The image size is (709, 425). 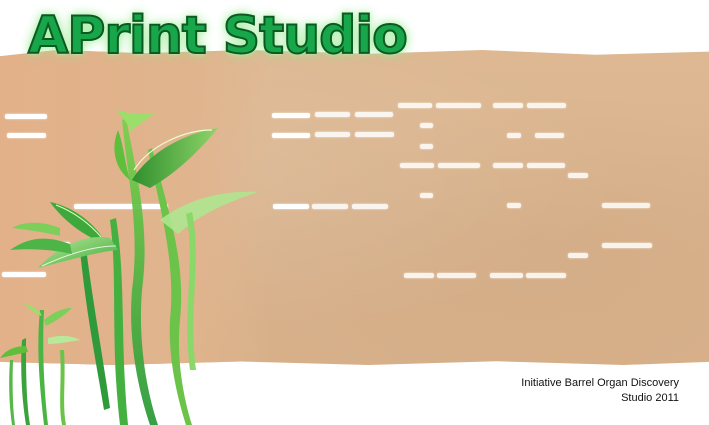 What do you see at coordinates (650, 398) in the screenshot?
I see `caption-line-2: Studio 2011` at bounding box center [650, 398].